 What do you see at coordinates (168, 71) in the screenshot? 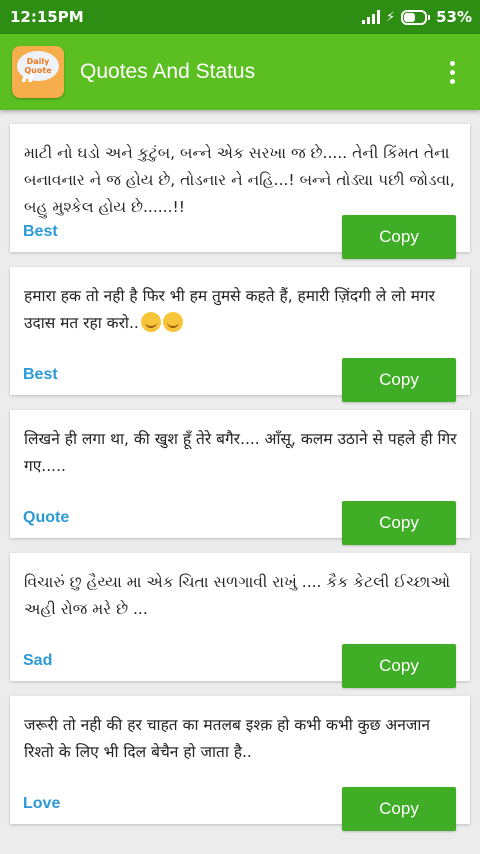
I see `app-title: Quotes And Status` at bounding box center [168, 71].